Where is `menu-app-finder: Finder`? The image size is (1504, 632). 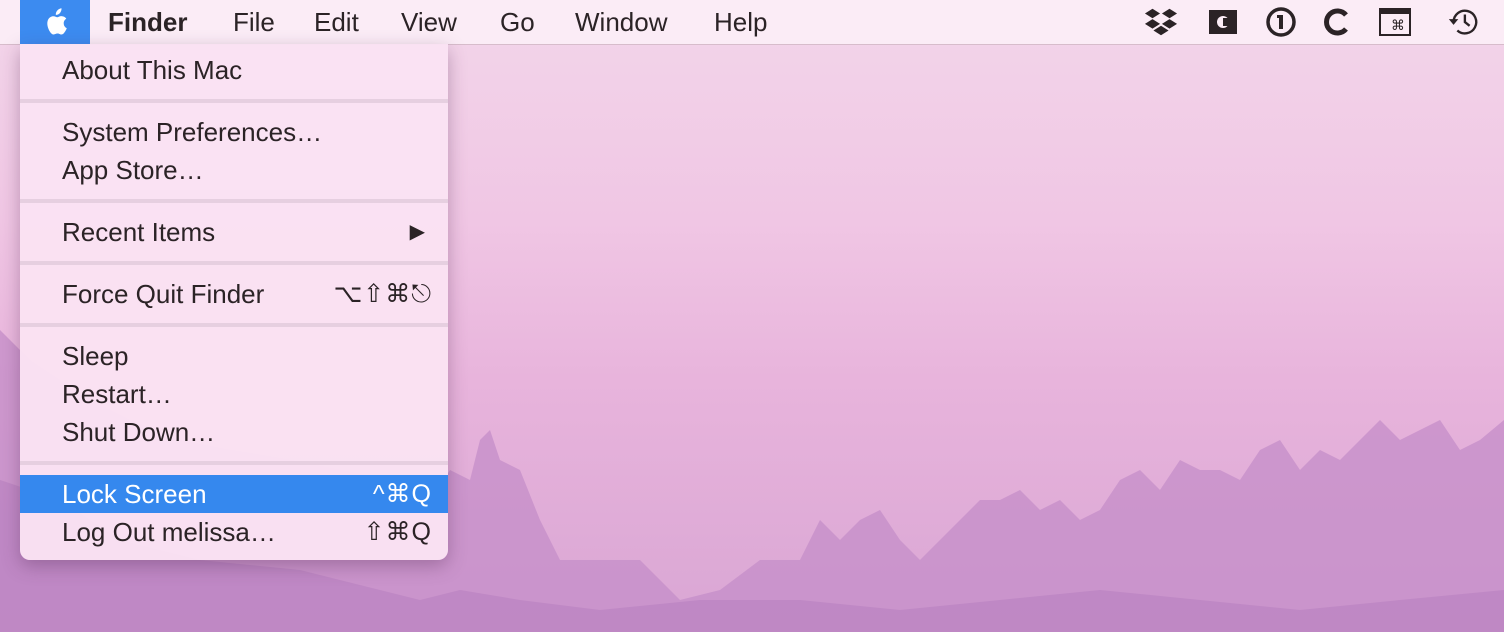 menu-app-finder: Finder is located at coordinates (147, 22).